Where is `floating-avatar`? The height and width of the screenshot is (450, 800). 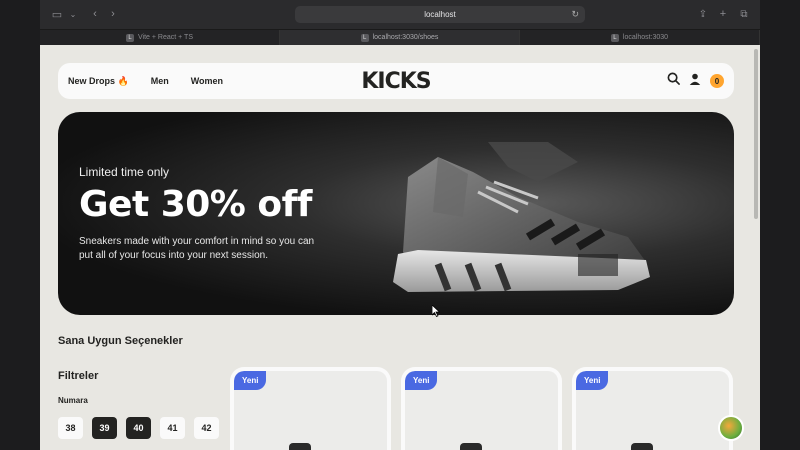 floating-avatar is located at coordinates (731, 428).